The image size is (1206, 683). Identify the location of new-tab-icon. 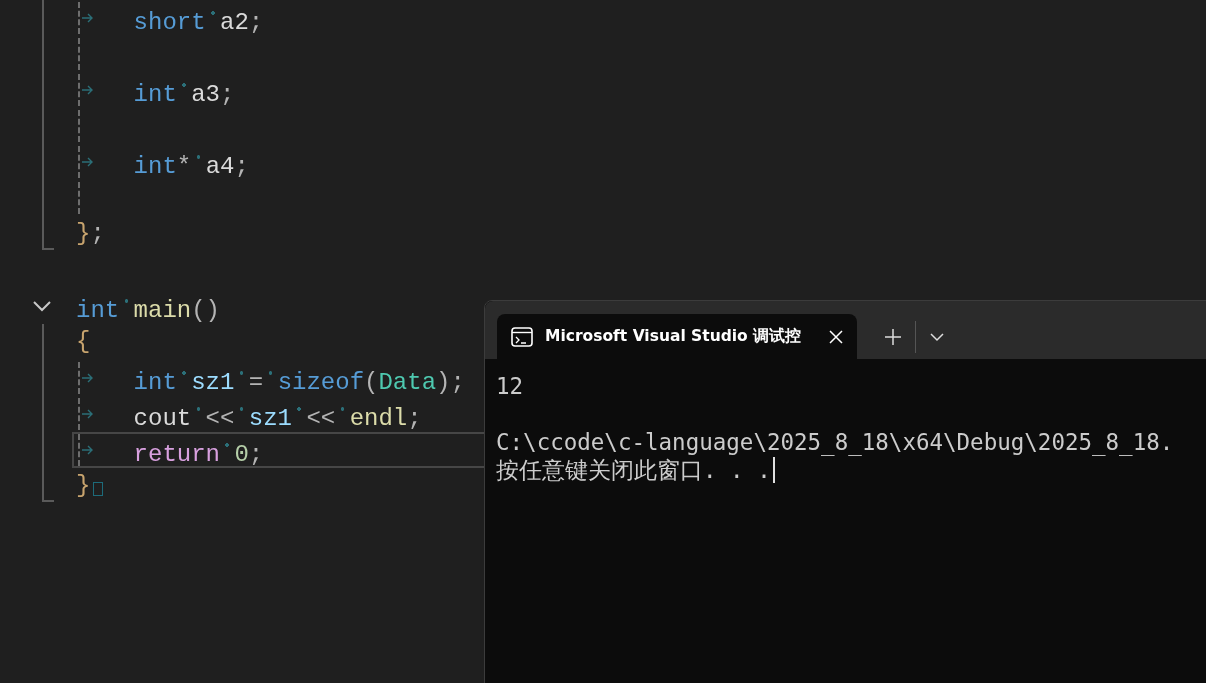
(893, 336).